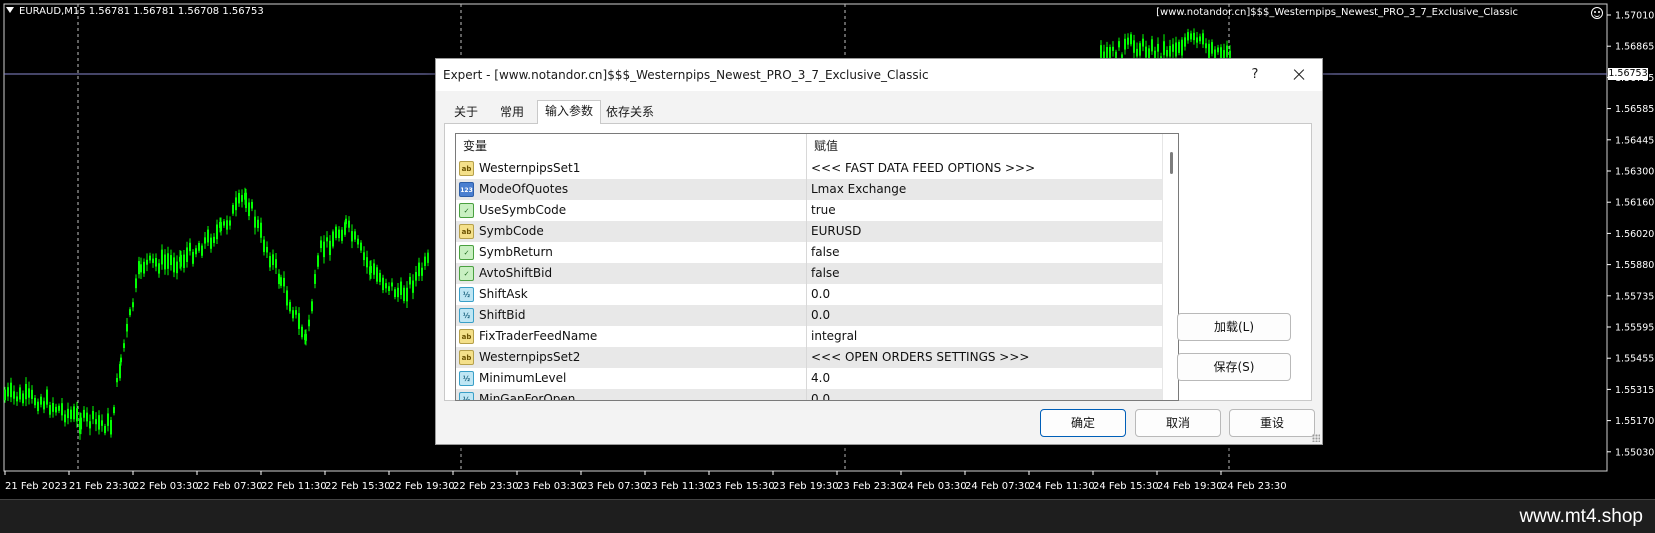 This screenshot has width=1655, height=533. I want to click on table-row: ✓ AvtoShiftBid false, so click(809, 273).